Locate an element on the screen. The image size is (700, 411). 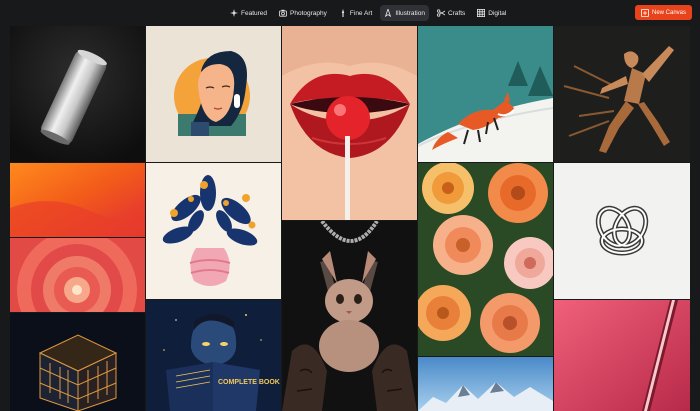
tile-pink-stick is located at coordinates (622, 355).